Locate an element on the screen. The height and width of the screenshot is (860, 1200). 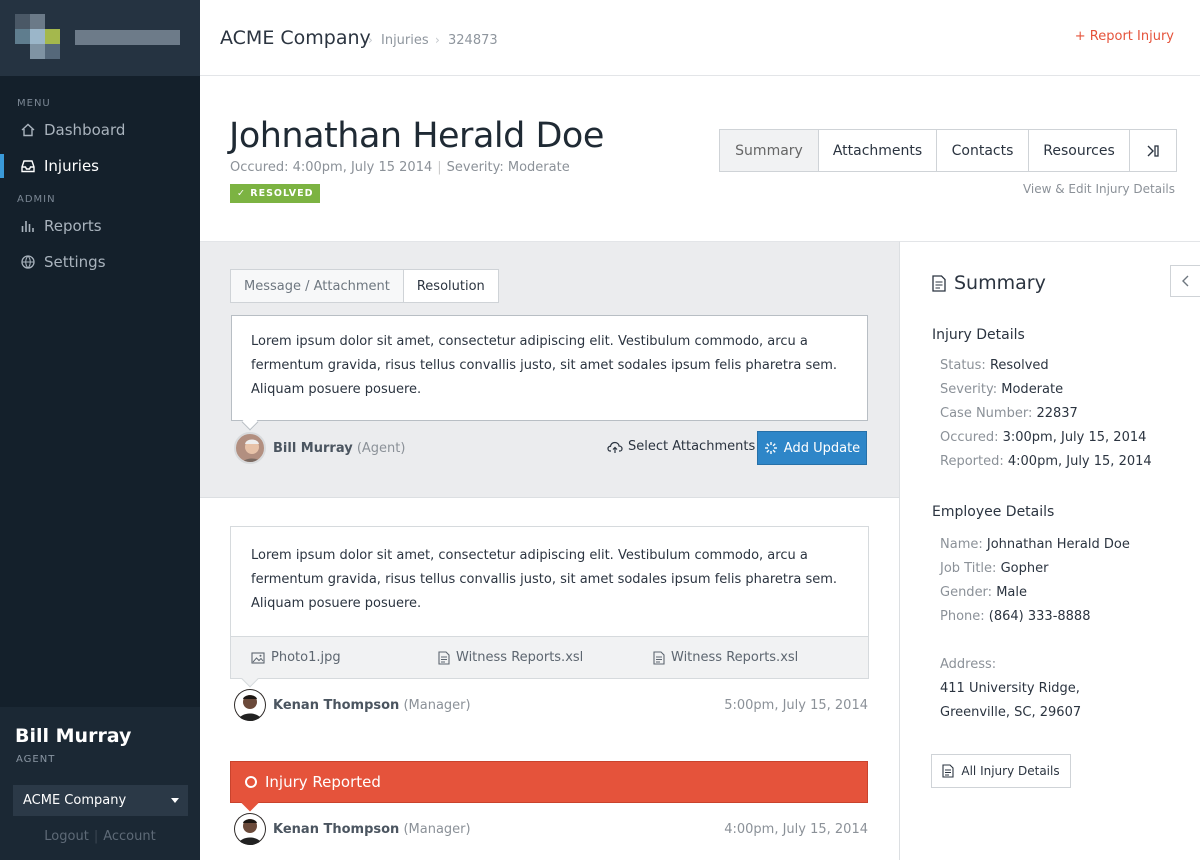
occured-text: Occured: 4:00pm, July 15 2014 is located at coordinates (331, 167).